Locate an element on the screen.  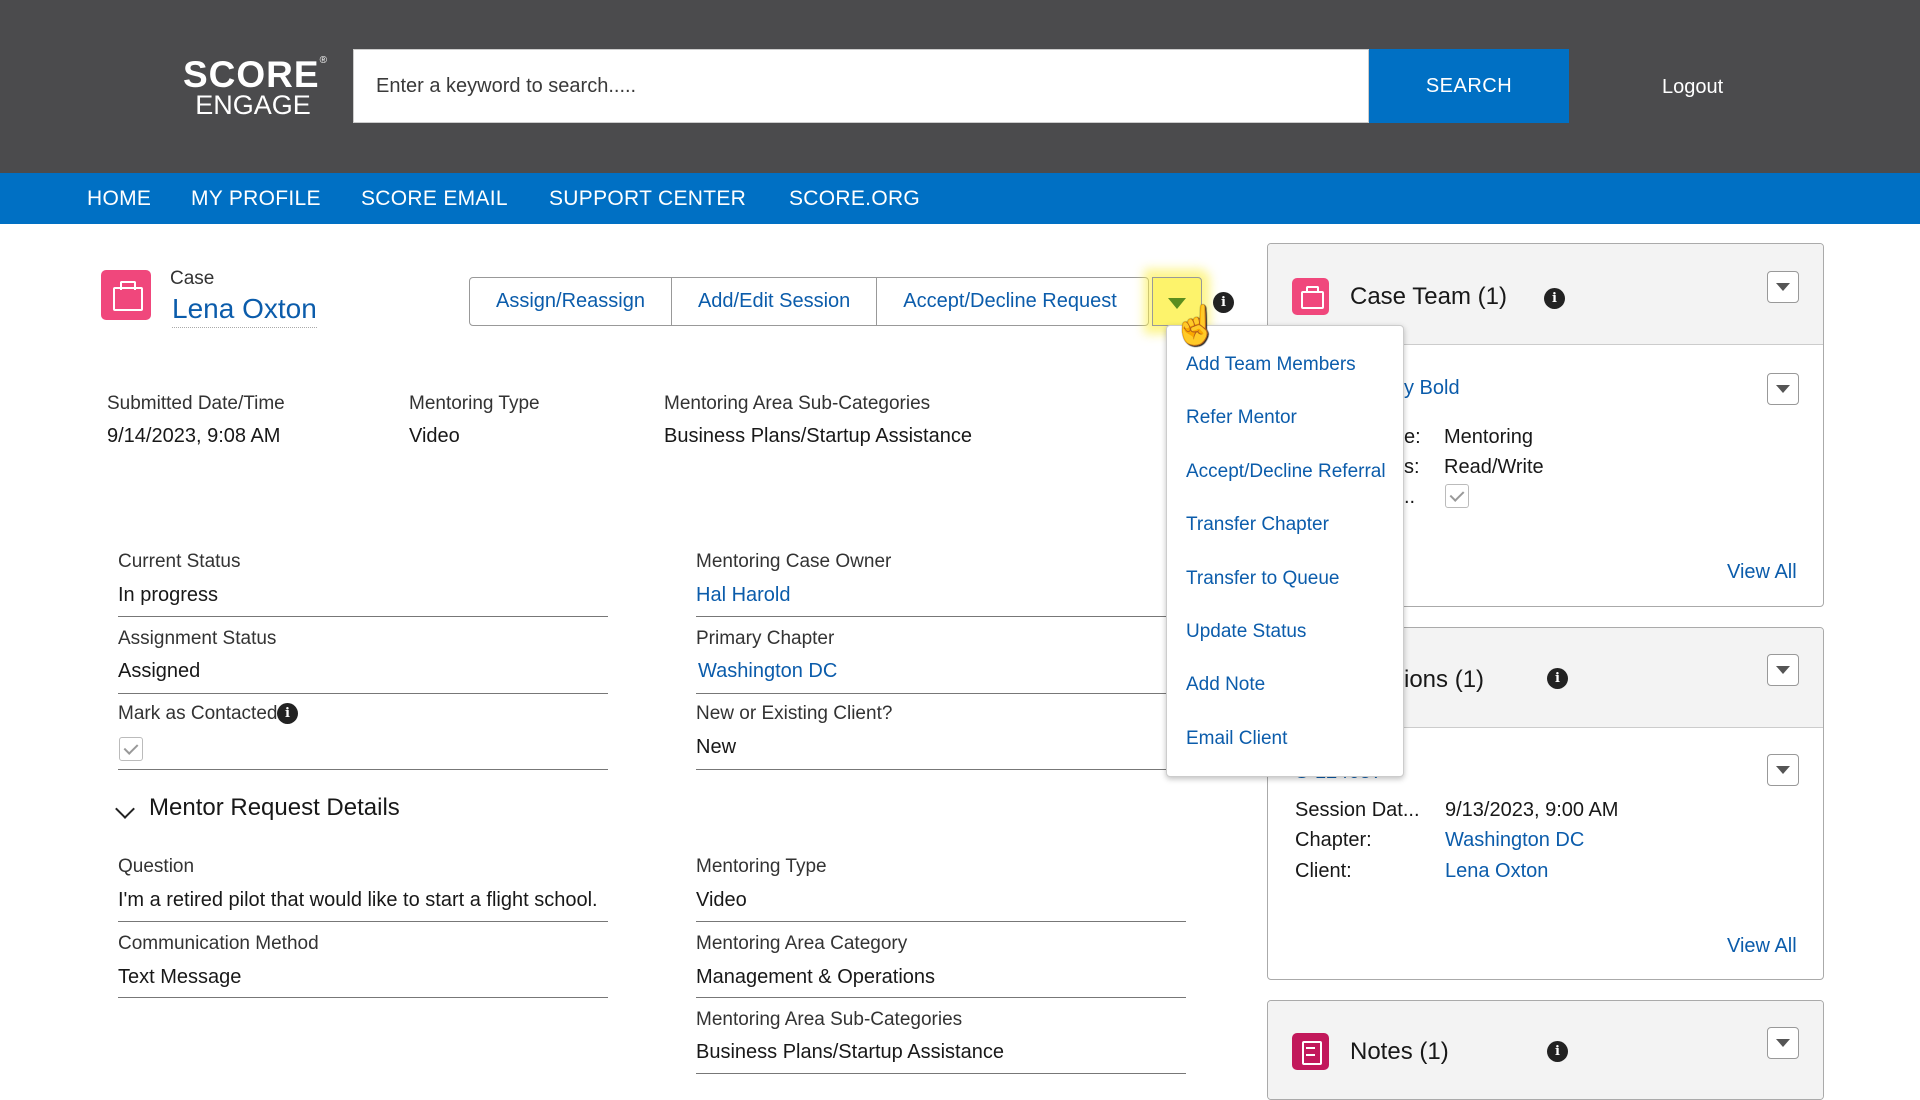
section-title: Mentor Request Details is located at coordinates (274, 808).